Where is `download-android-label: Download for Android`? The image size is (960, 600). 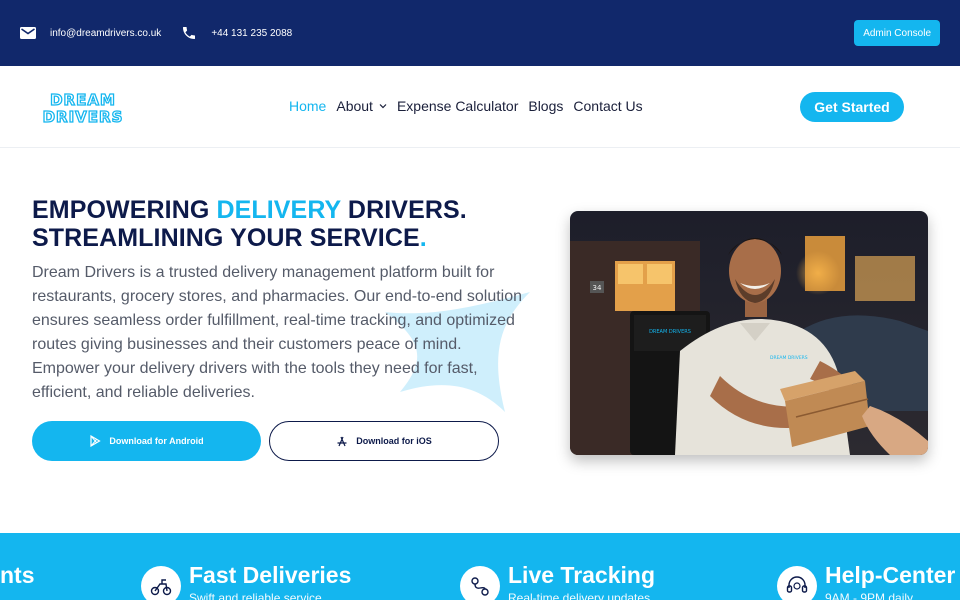 download-android-label: Download for Android is located at coordinates (156, 441).